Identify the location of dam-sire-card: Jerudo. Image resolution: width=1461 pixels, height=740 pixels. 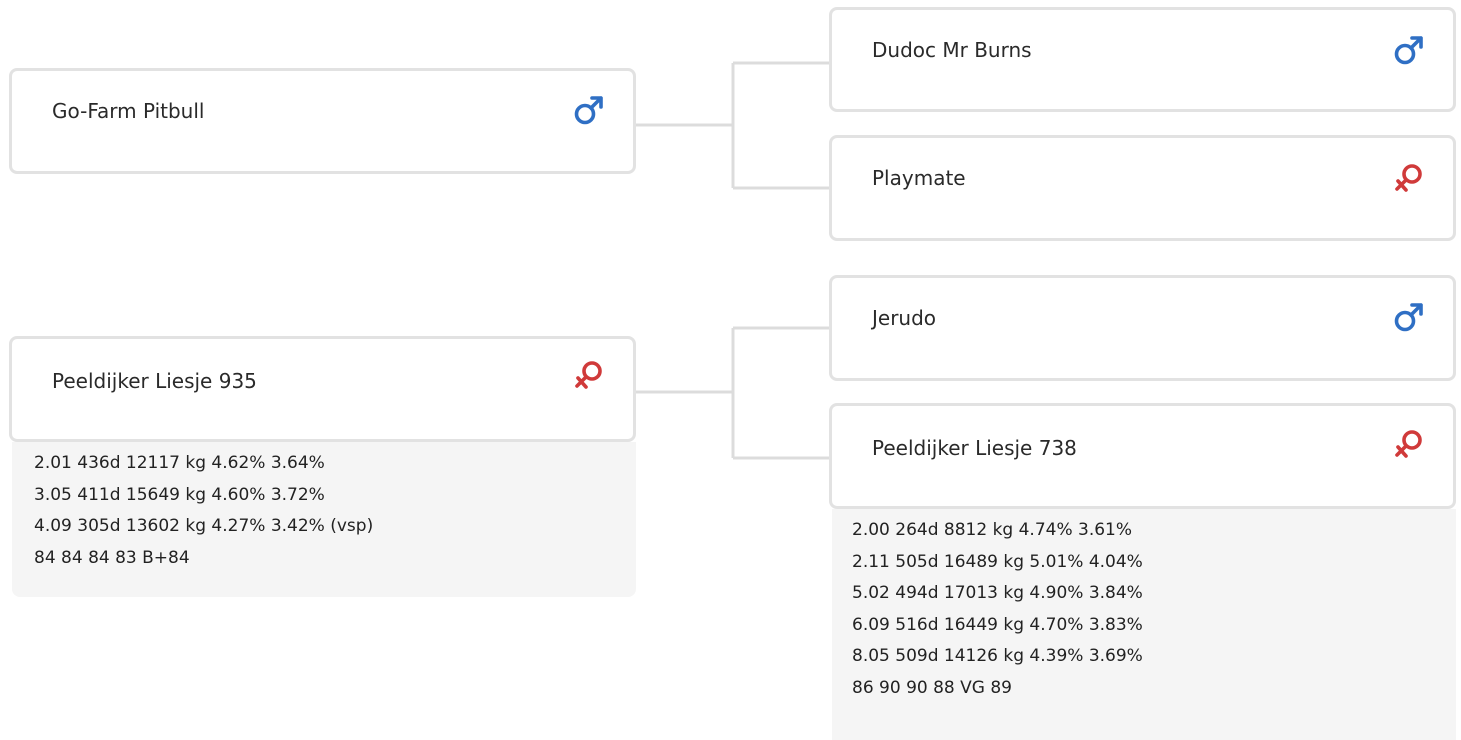
(1142, 328).